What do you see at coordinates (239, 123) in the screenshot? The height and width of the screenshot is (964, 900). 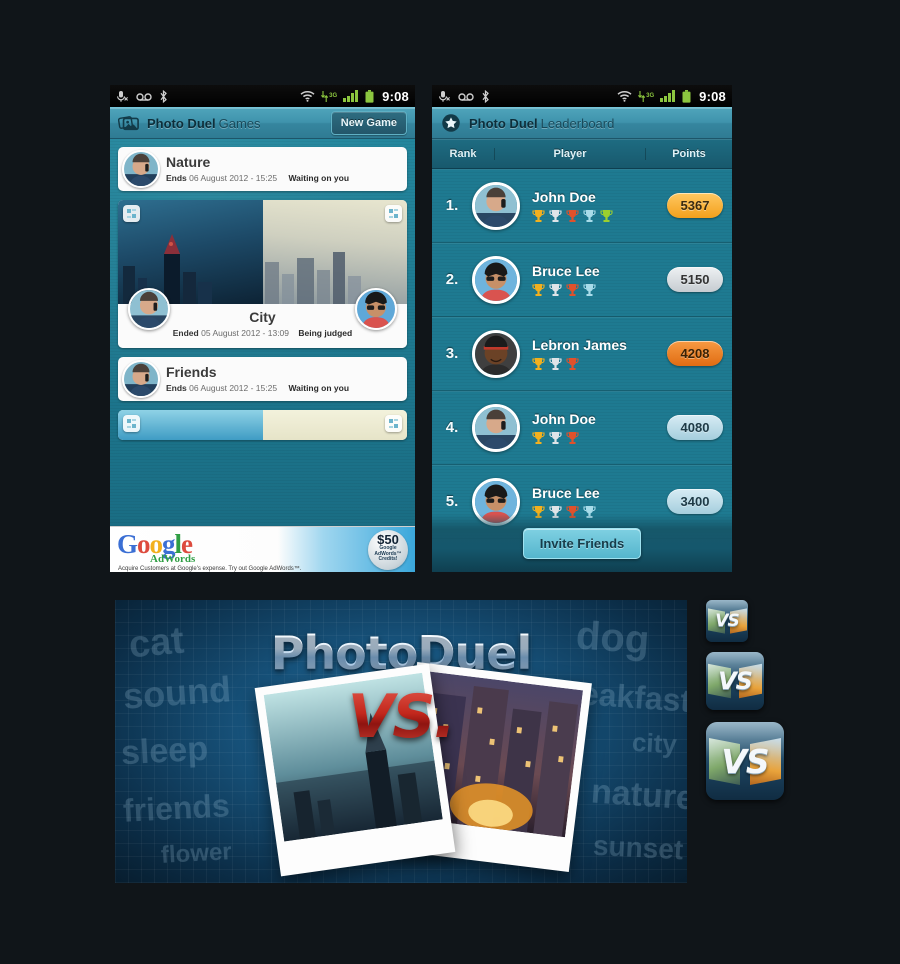 I see `games-title-sub: Games` at bounding box center [239, 123].